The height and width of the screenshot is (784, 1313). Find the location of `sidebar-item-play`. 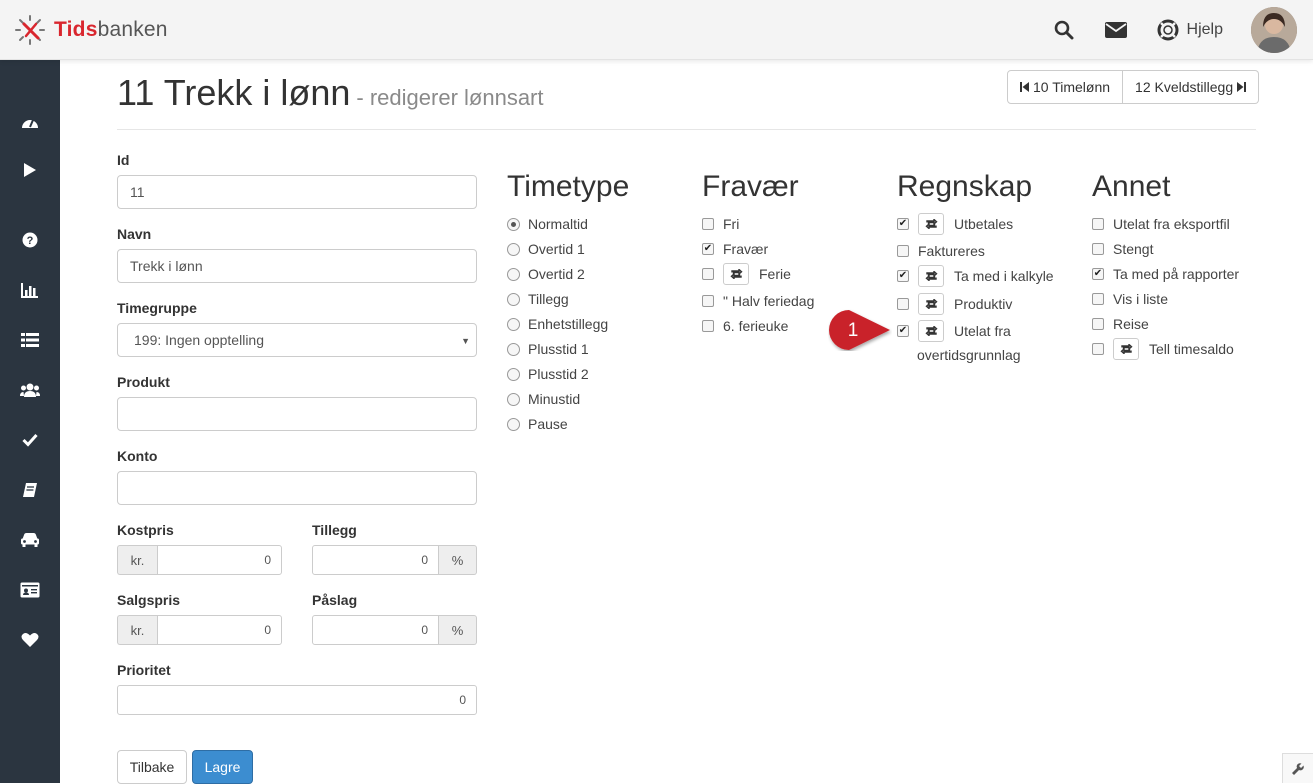

sidebar-item-play is located at coordinates (30, 170).